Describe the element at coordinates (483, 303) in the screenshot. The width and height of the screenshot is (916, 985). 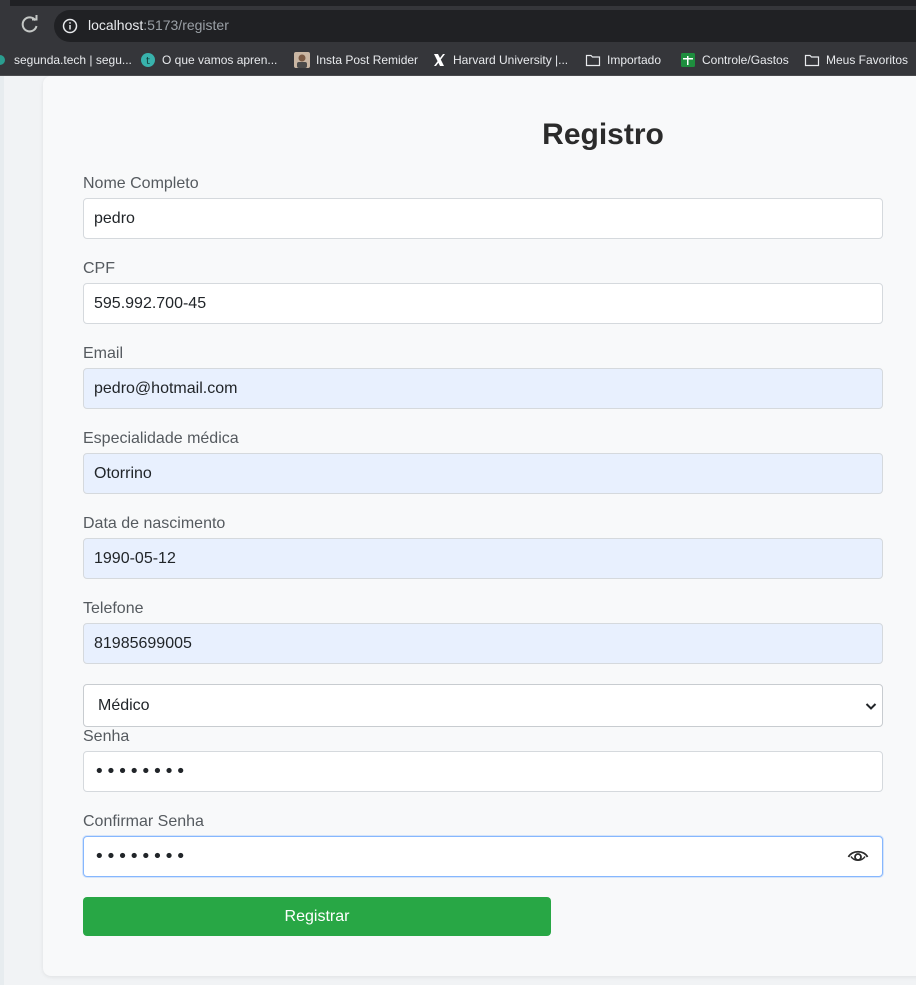
I see `cpf-field: 595.992.700-45` at that location.